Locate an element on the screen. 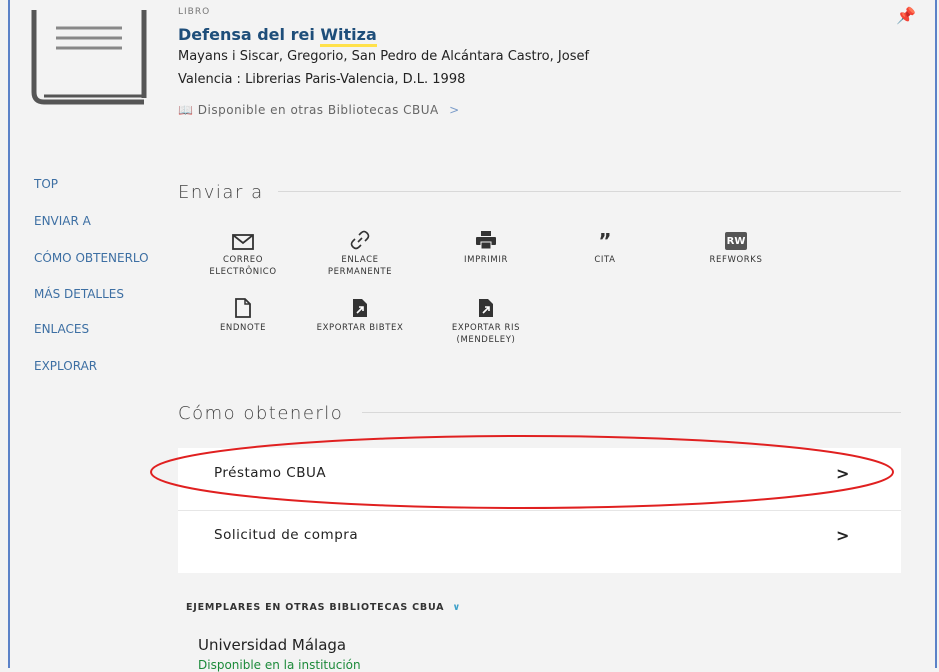  action-cite-label: CITA is located at coordinates (605, 260).